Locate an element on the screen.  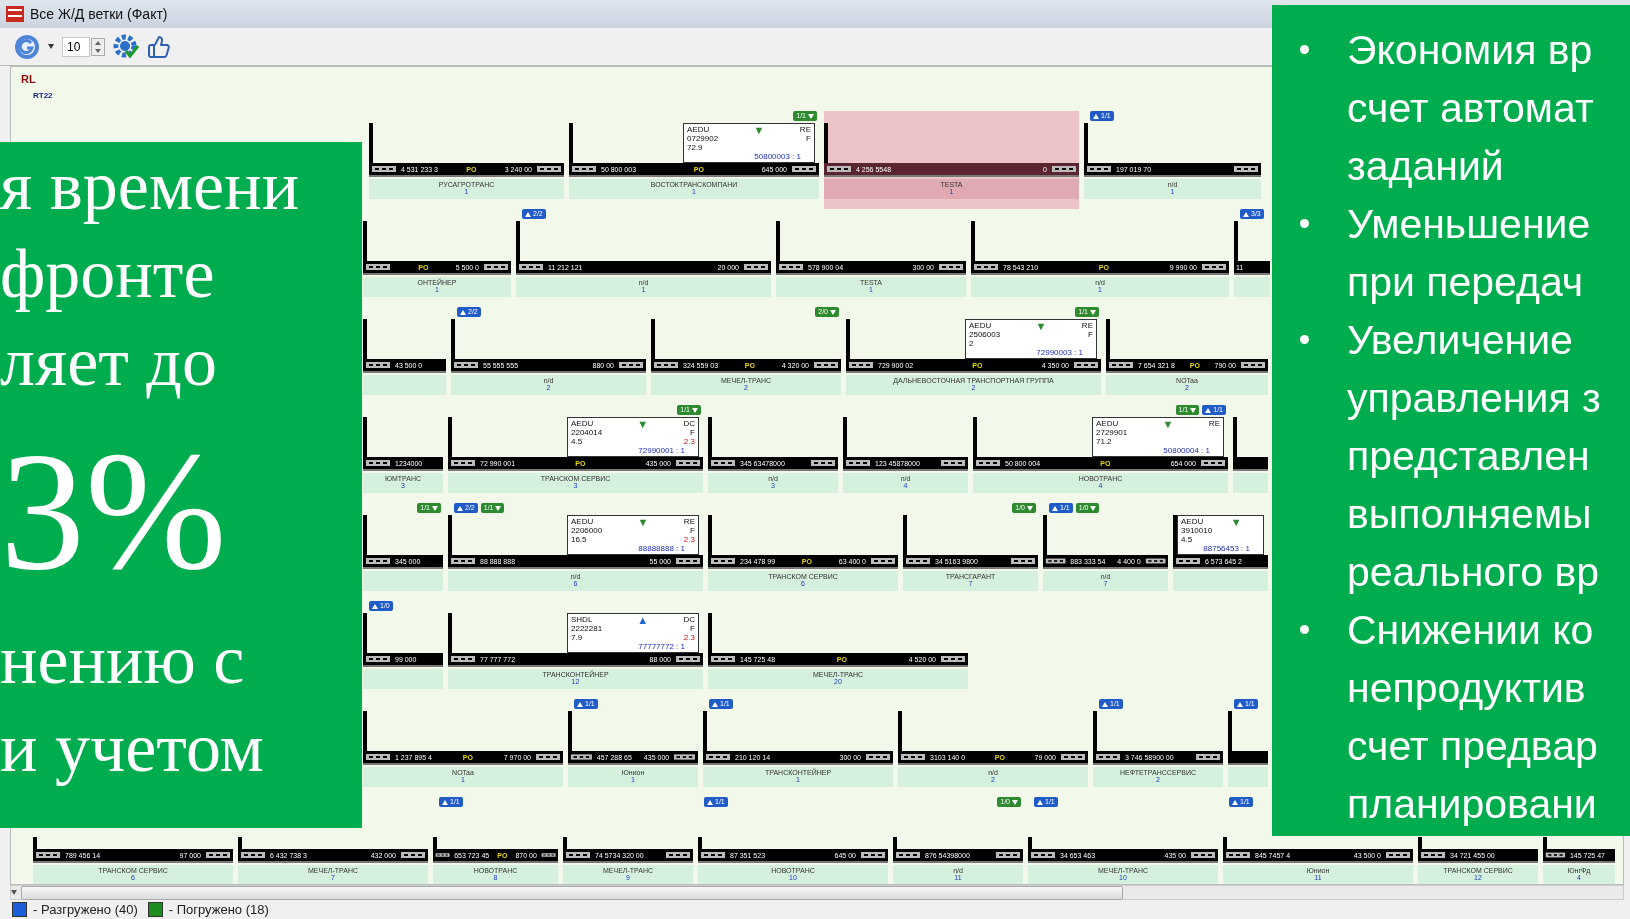
wagon-card: SHDL 2222281 7.9 ▲ DC F 2.3 77777772 : 1 is located at coordinates (633, 633).